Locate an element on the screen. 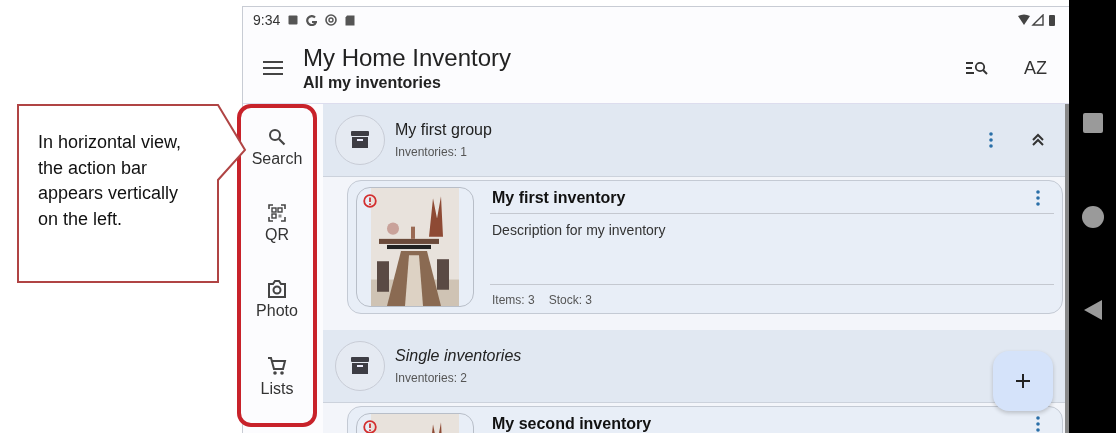  inventory-title: My first inventory is located at coordinates (559, 198).